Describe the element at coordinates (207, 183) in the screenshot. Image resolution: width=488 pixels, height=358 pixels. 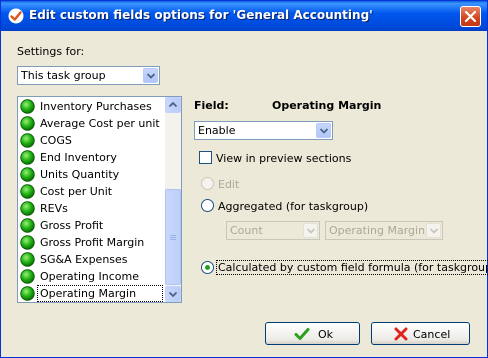
I see `edit-radio` at that location.